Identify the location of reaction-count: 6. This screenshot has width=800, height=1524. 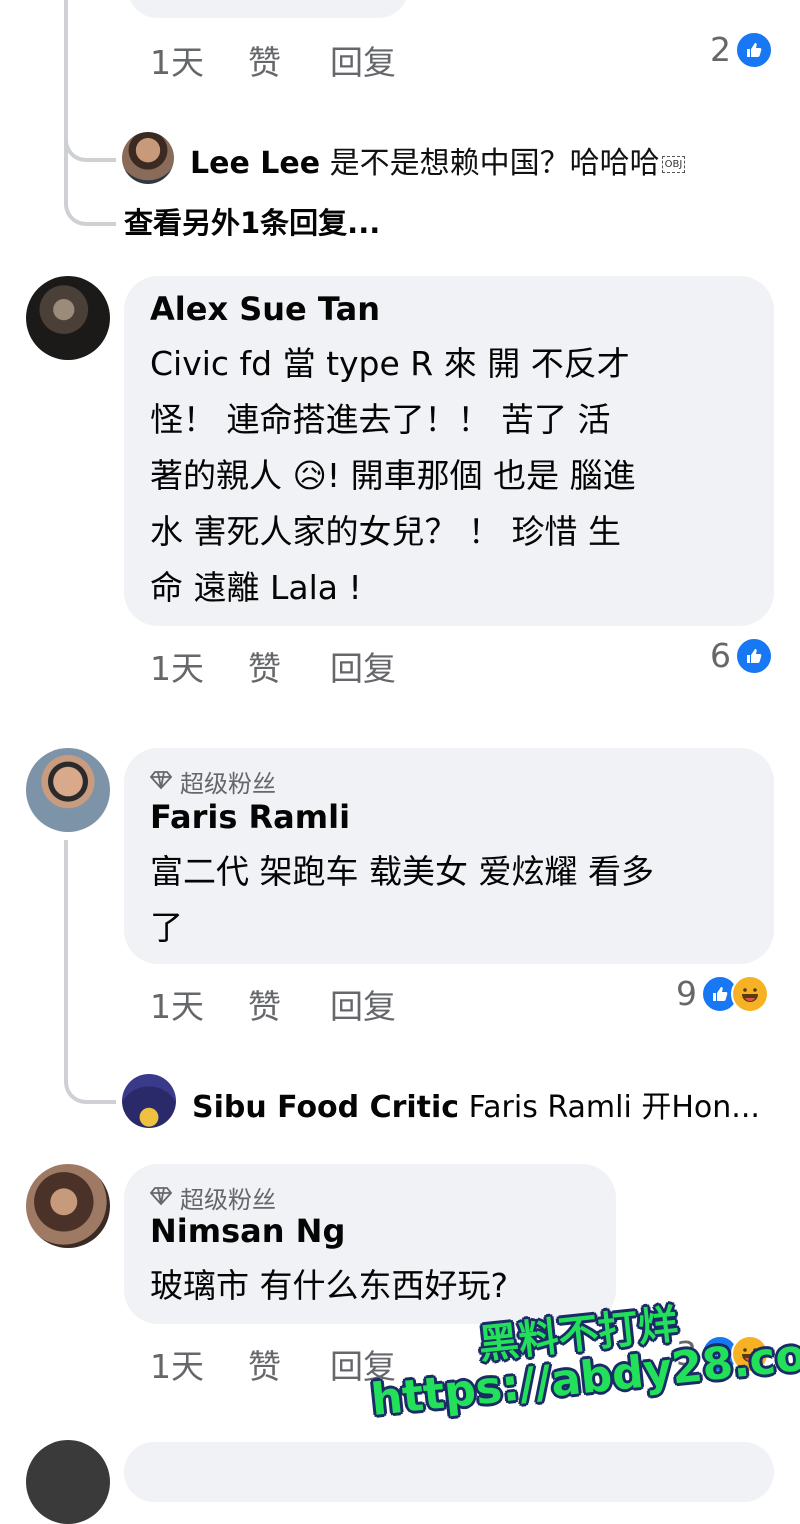
(720, 655).